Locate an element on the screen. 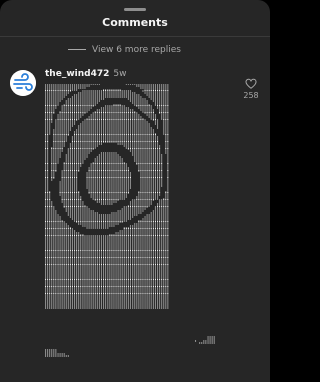 The image size is (320, 382). wind-logo-icon is located at coordinates (23, 83).